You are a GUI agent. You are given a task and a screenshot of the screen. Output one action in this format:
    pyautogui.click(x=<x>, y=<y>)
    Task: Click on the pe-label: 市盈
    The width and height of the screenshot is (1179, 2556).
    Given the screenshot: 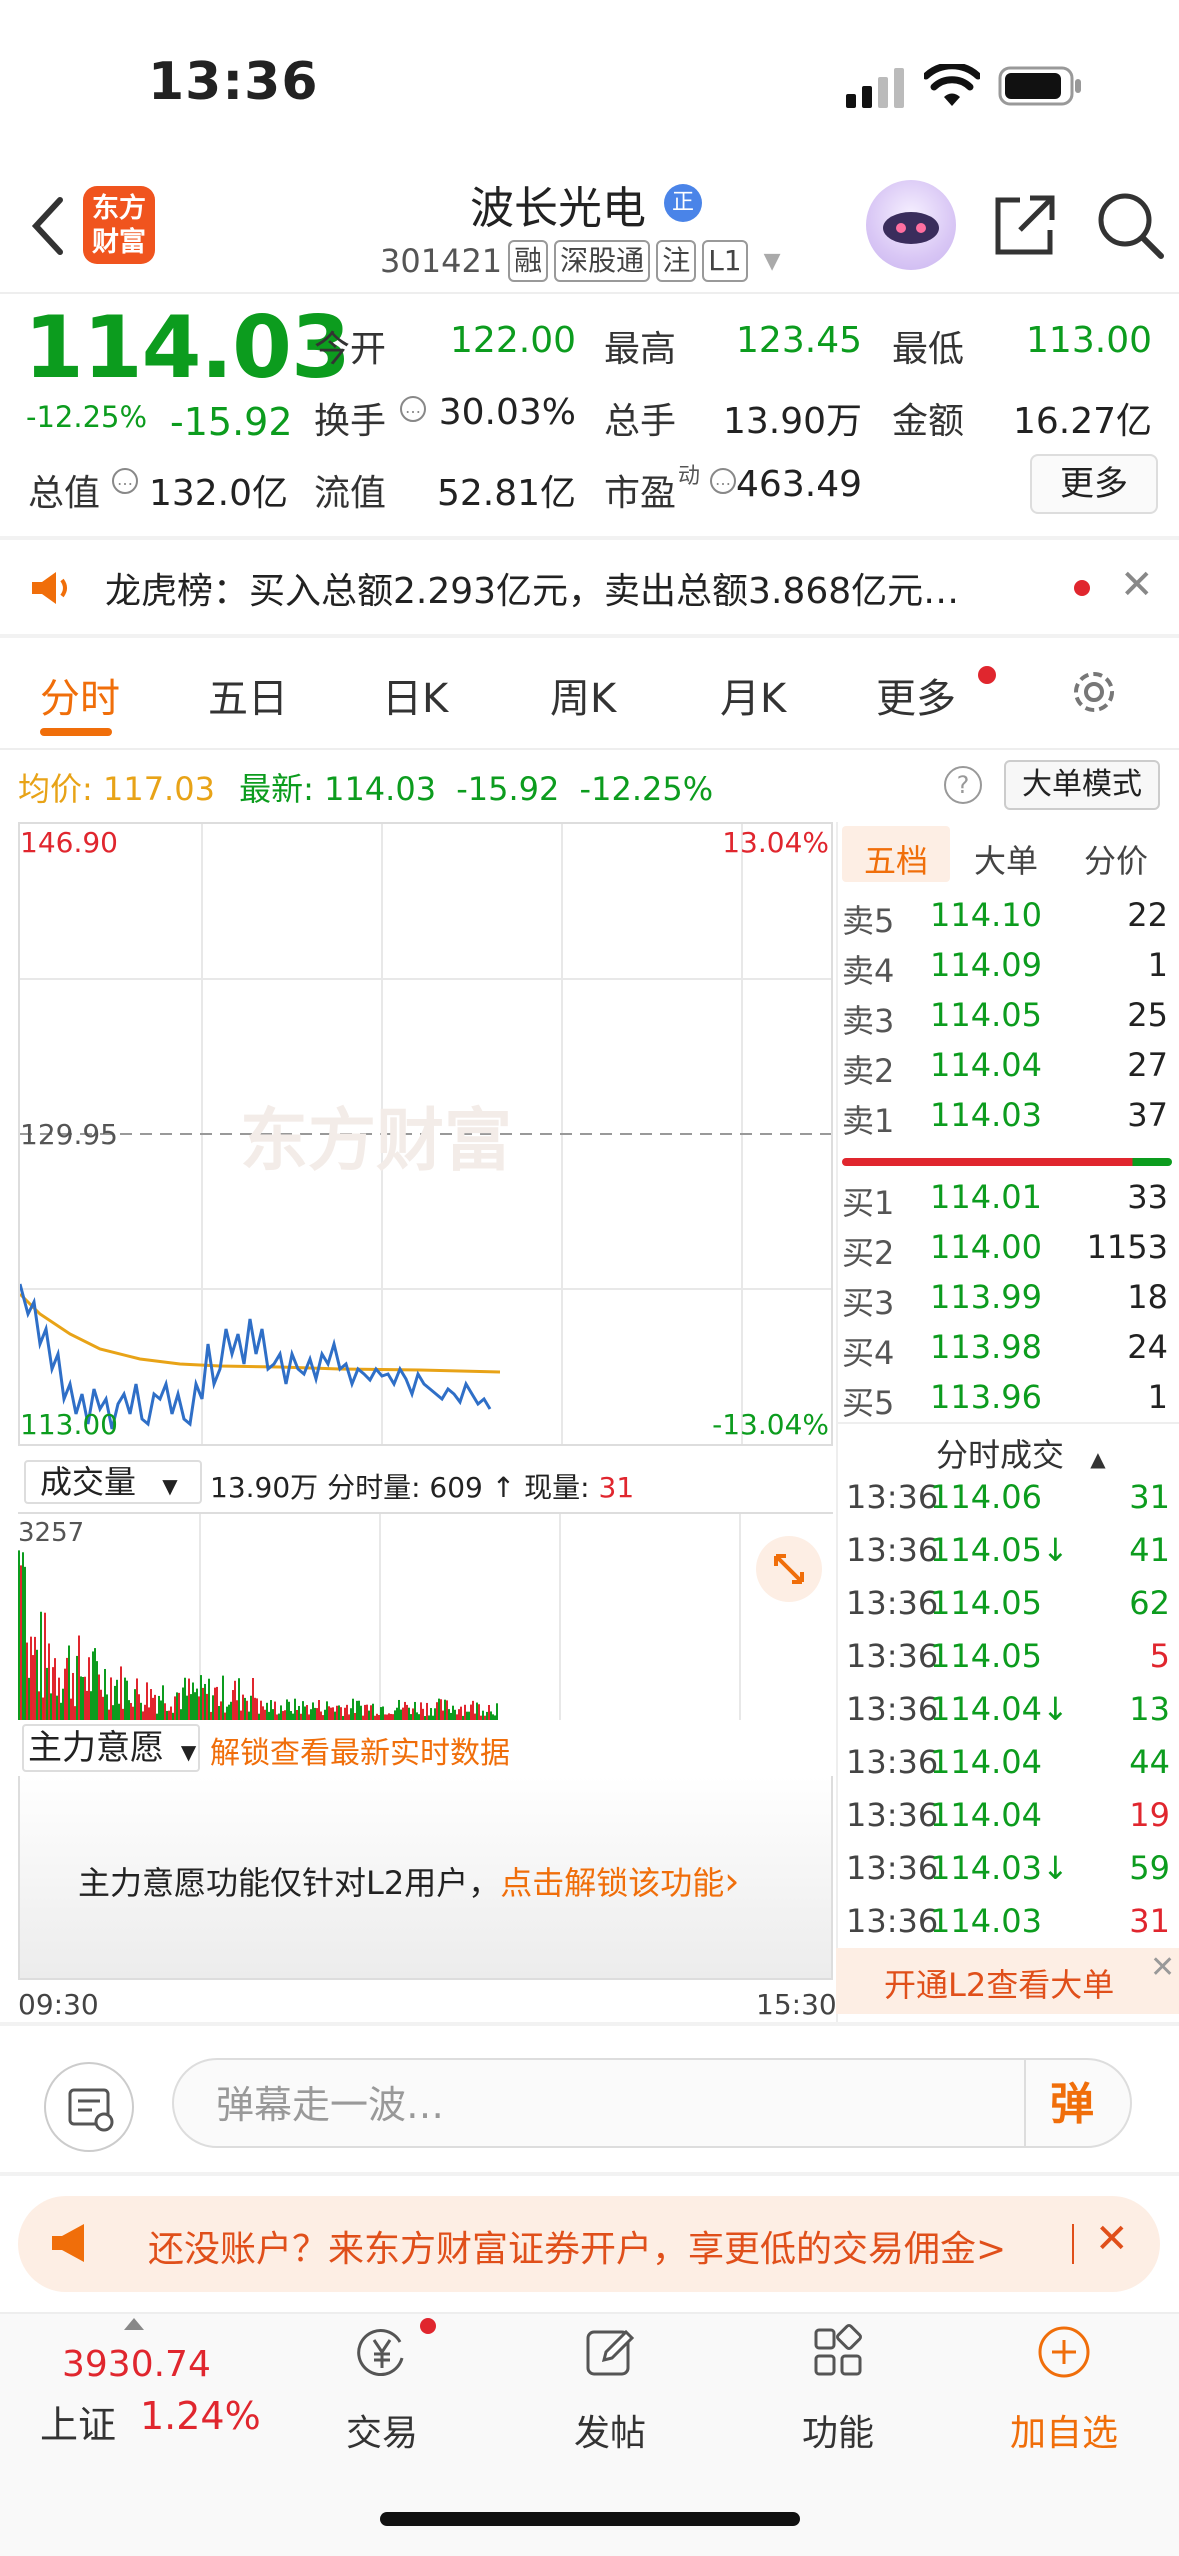 What is the action you would take?
    pyautogui.click(x=640, y=493)
    